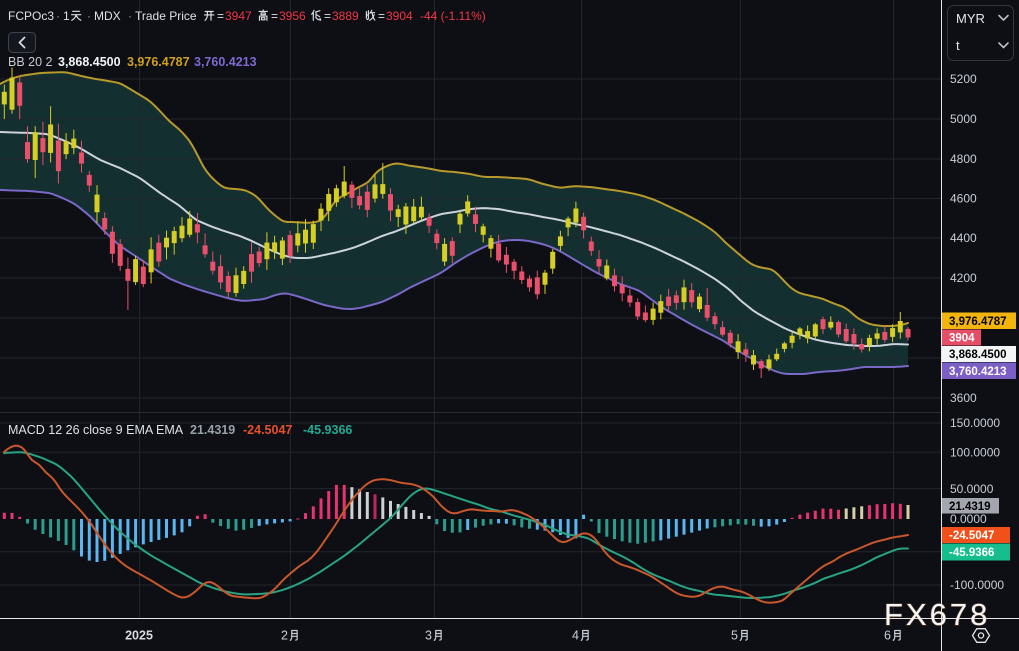  I want to click on svg-text: BB 20 2, so click(30, 62).